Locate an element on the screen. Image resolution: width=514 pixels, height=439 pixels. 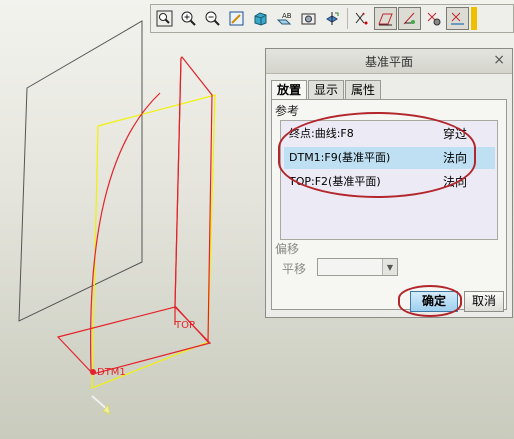
dtm1-plane-label: DTM1 is located at coordinates (111, 372).